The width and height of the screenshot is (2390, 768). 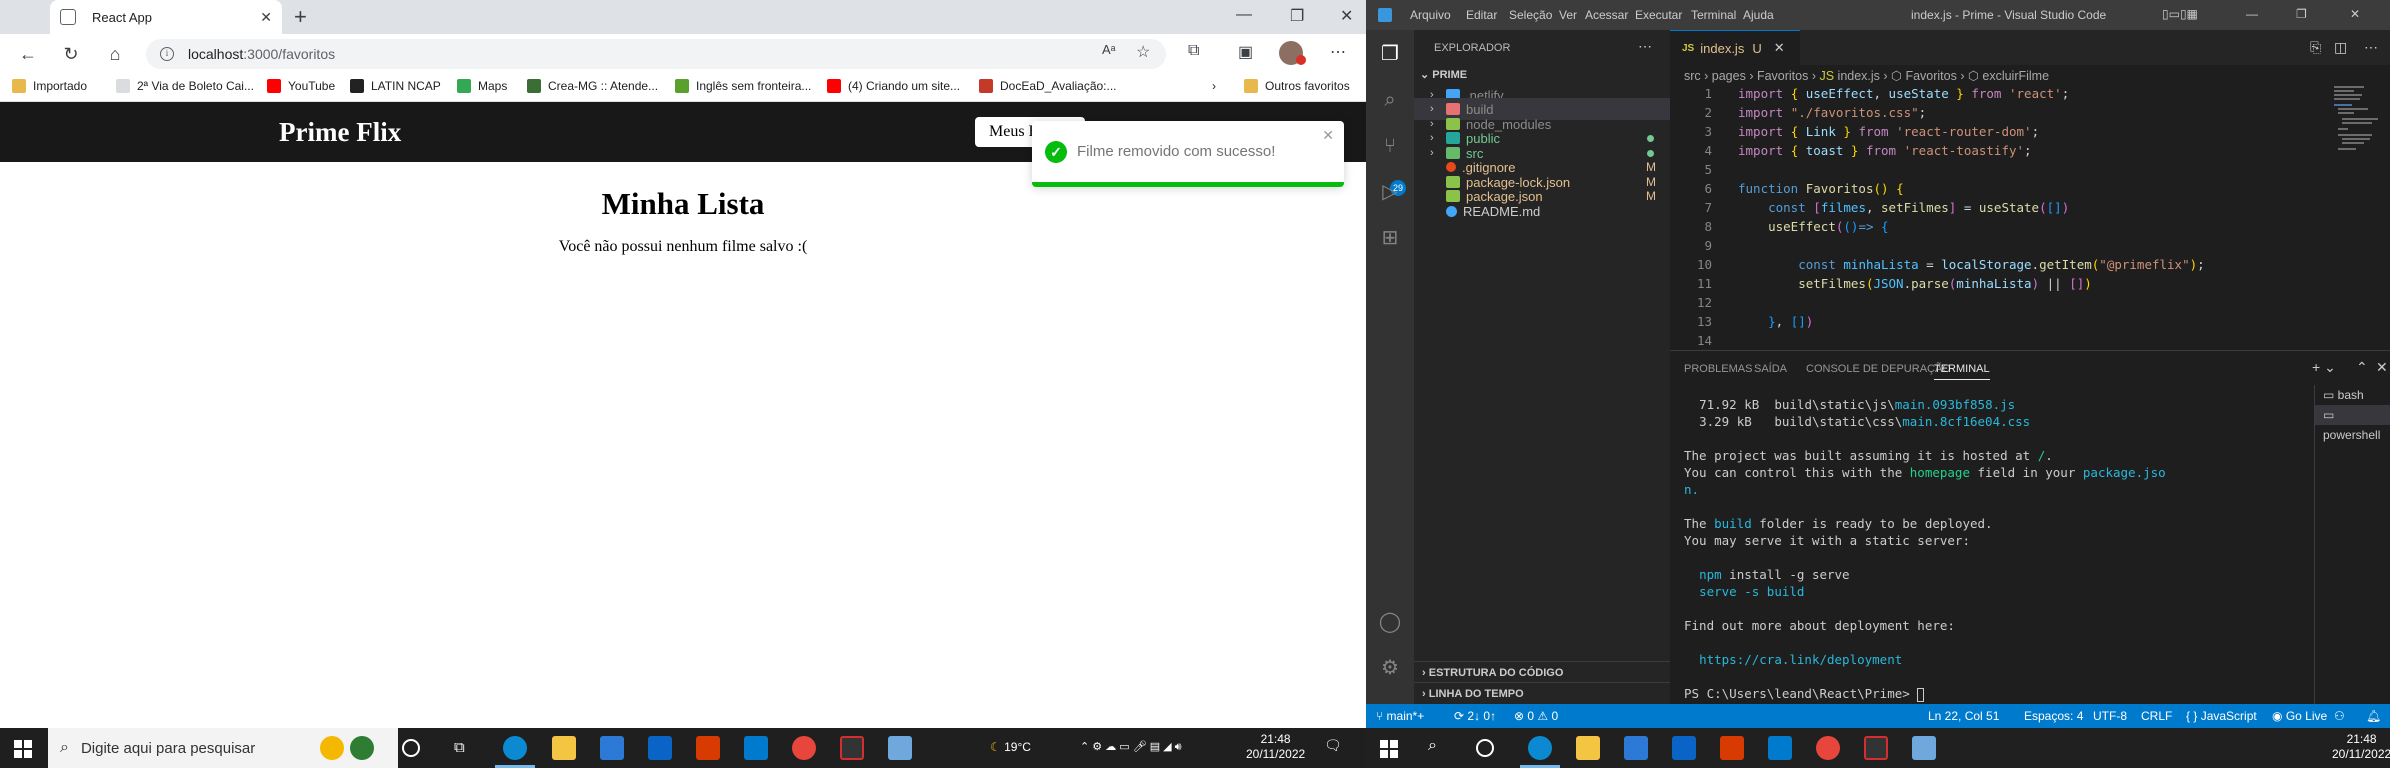 I want to click on sync-indicator: ⟳ 2↓ 0↑, so click(x=1475, y=716).